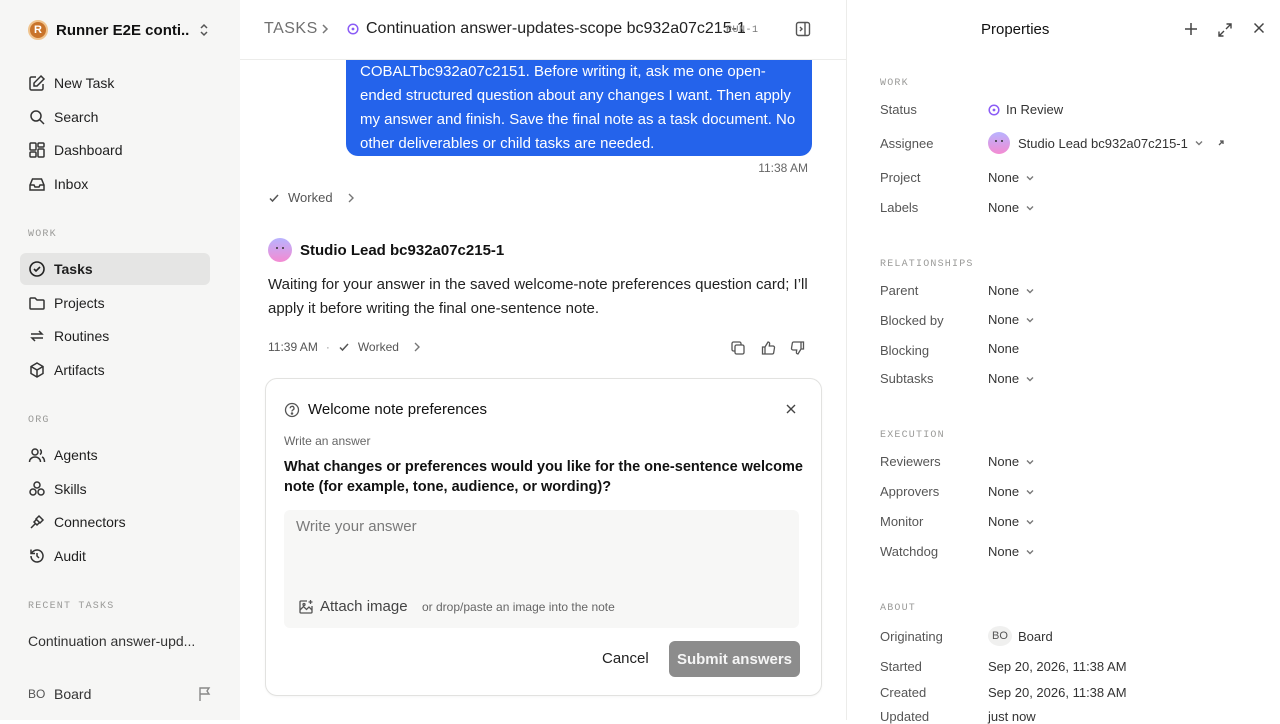  Describe the element at coordinates (1004, 348) in the screenshot. I see `blocking-value: None` at that location.